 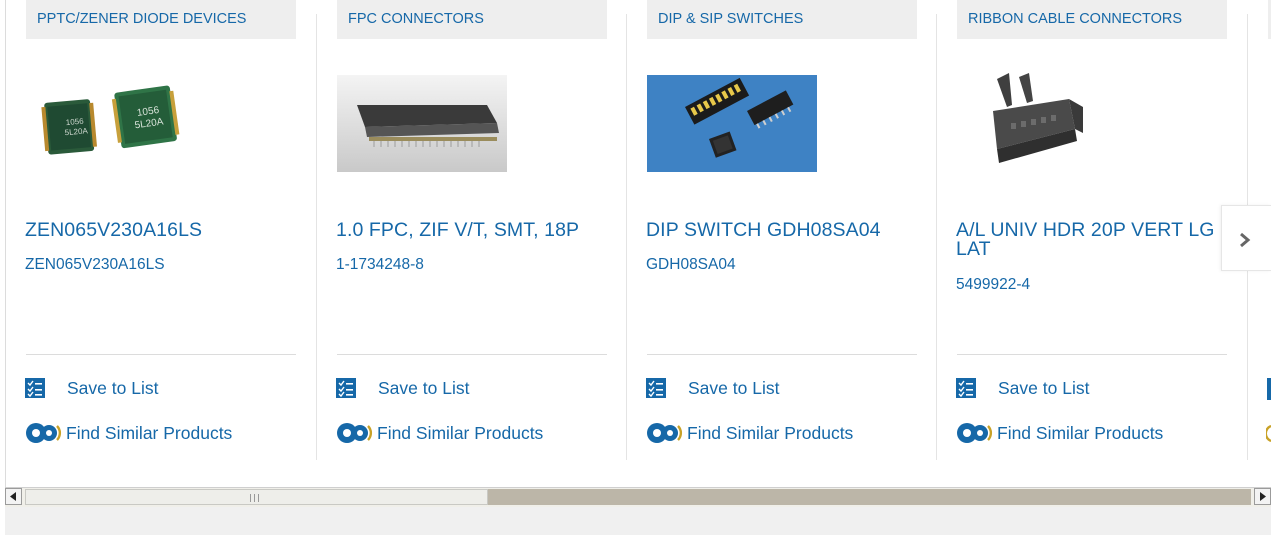 I want to click on category-tag: PPTC/ZENER DIODE DEVICES, so click(x=161, y=19).